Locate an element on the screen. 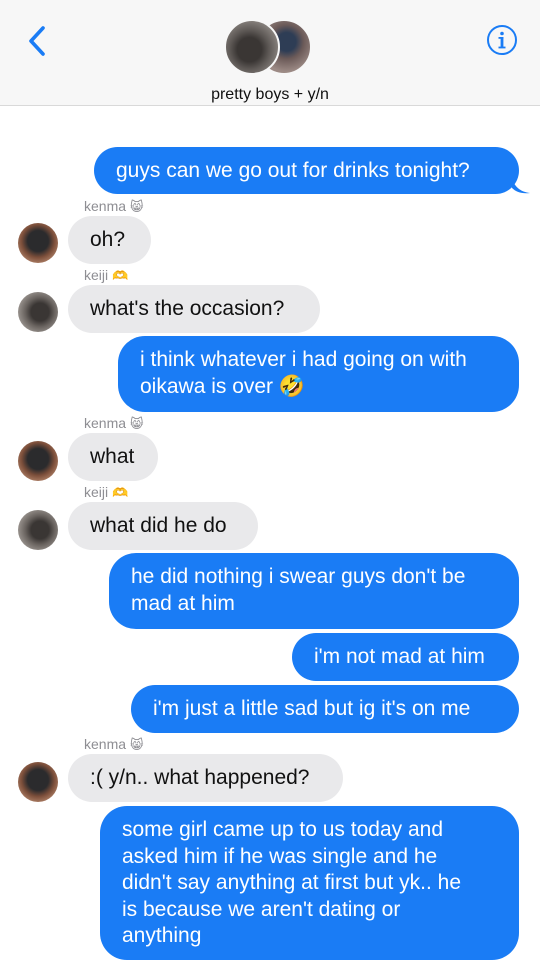 The image size is (540, 960). conversation-header: pretty boys + y/n is located at coordinates (270, 53).